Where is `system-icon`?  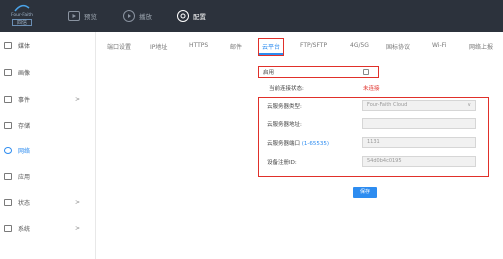 system-icon is located at coordinates (8, 228).